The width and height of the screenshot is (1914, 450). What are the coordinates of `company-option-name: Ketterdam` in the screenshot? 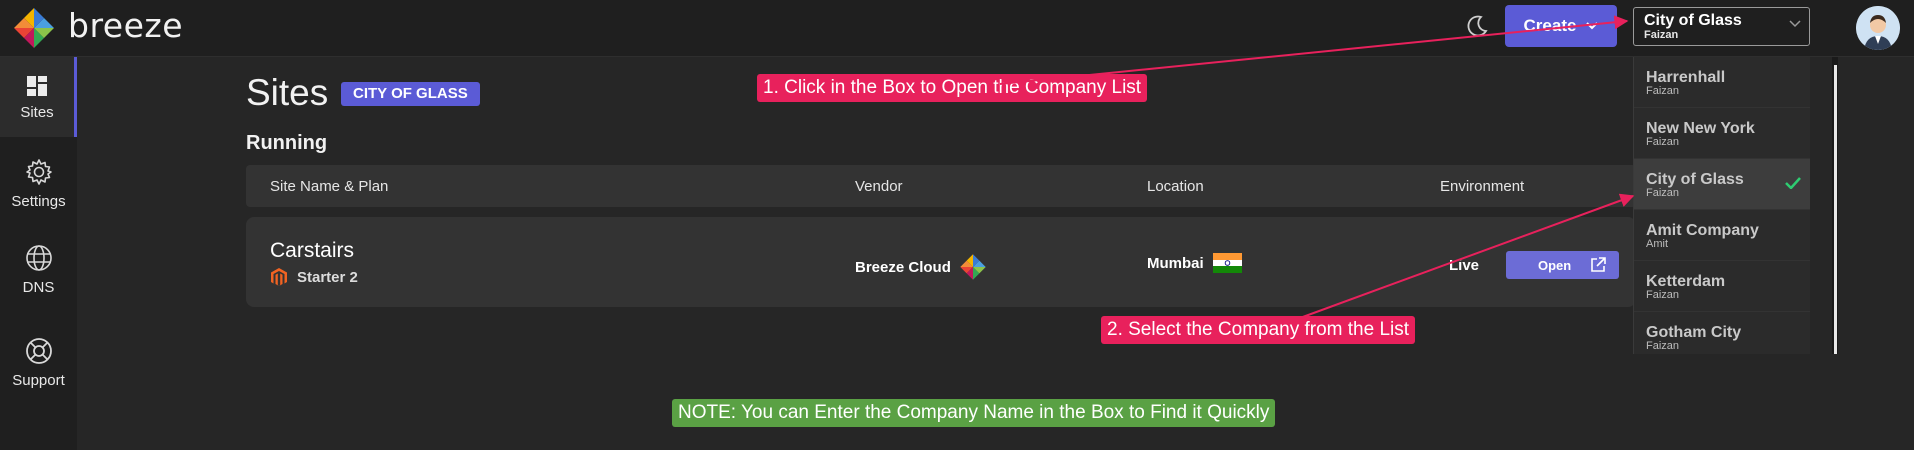 It's located at (1686, 281).